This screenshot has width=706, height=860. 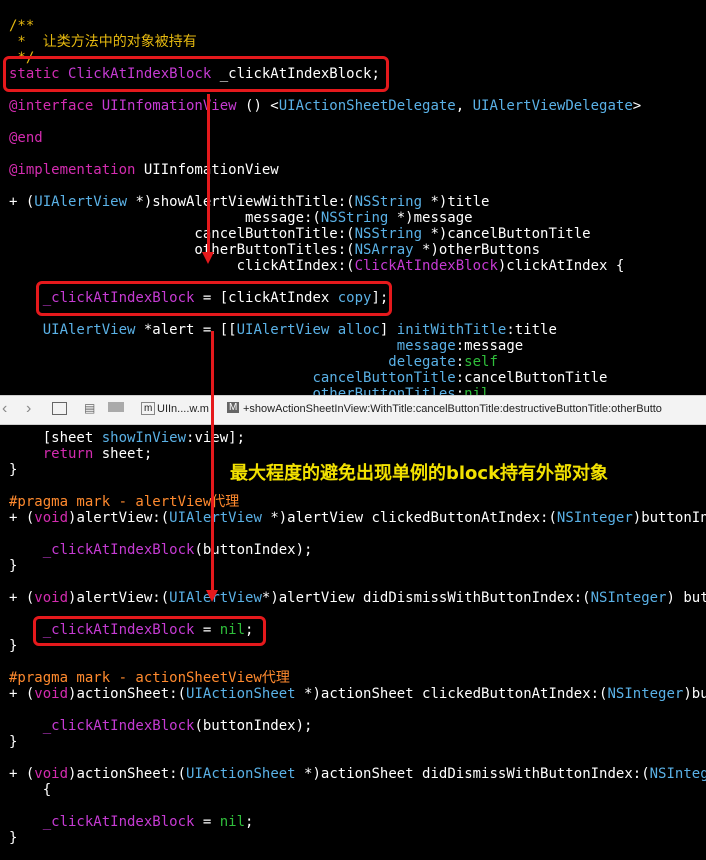 What do you see at coordinates (55, 438) in the screenshot?
I see `code-token: [sheet` at bounding box center [55, 438].